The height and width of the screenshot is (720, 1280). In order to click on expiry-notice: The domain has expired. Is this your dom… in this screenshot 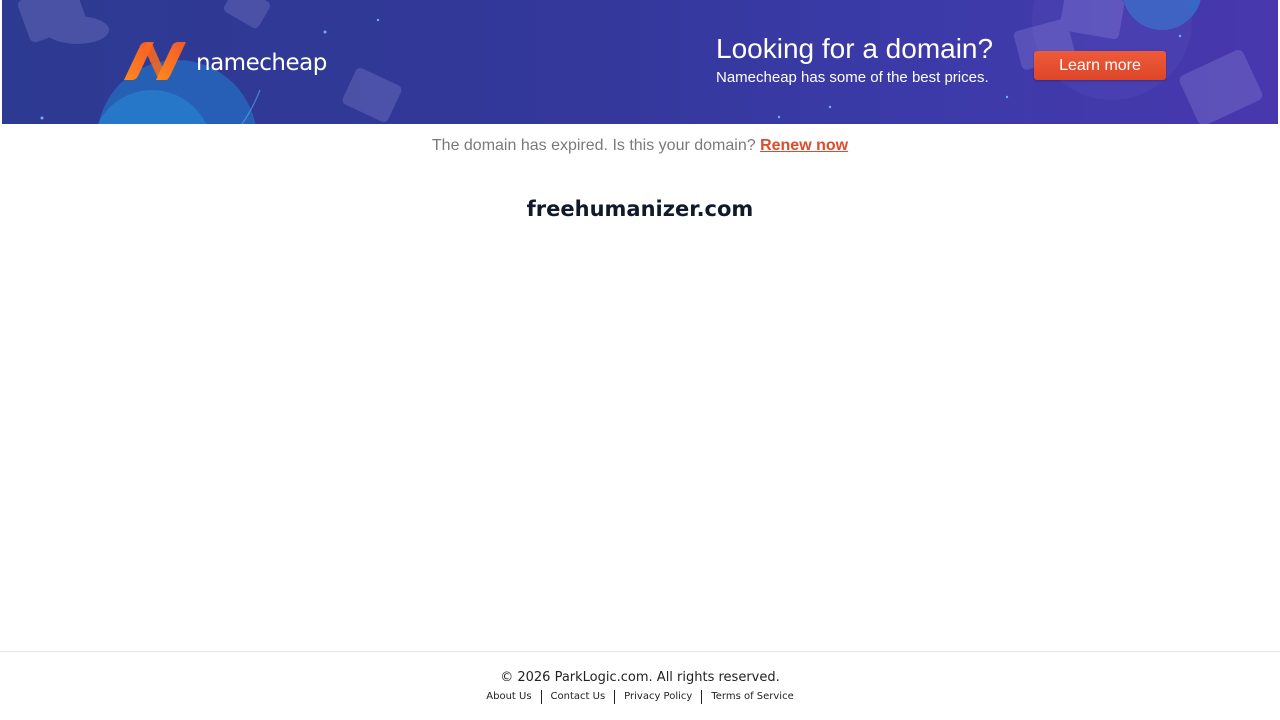, I will do `click(640, 146)`.